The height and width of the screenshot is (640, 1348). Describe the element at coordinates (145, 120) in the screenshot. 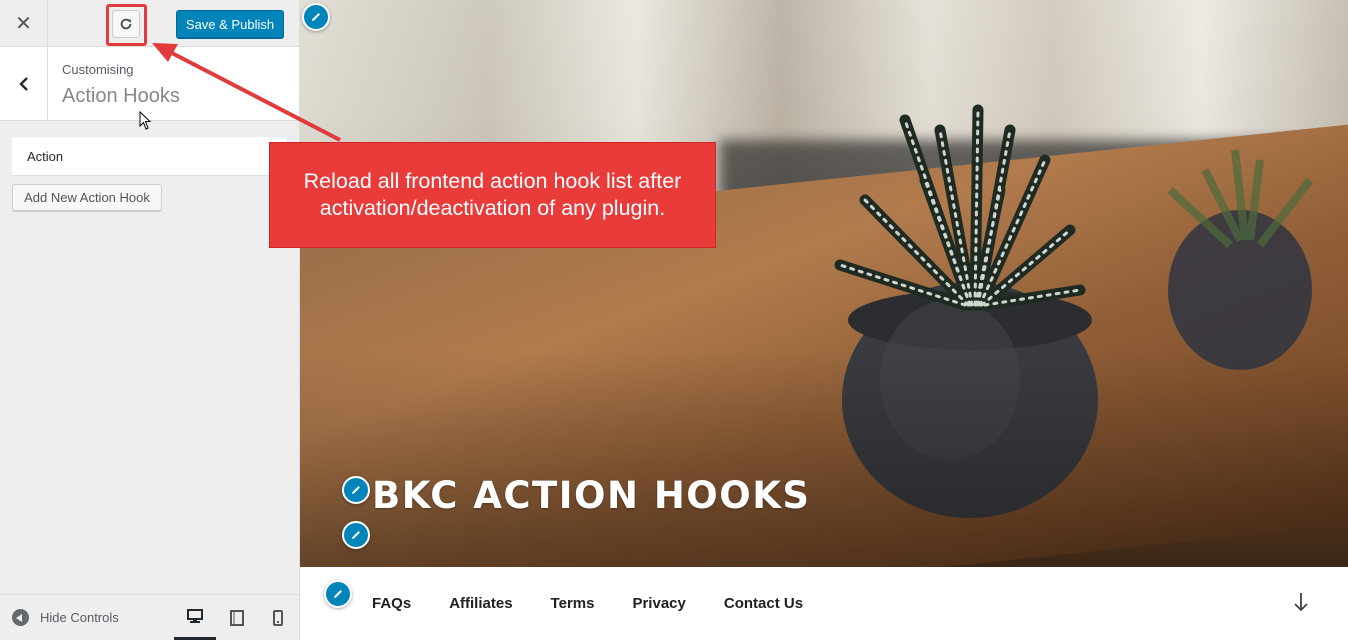

I see `mouse-cursor-icon` at that location.